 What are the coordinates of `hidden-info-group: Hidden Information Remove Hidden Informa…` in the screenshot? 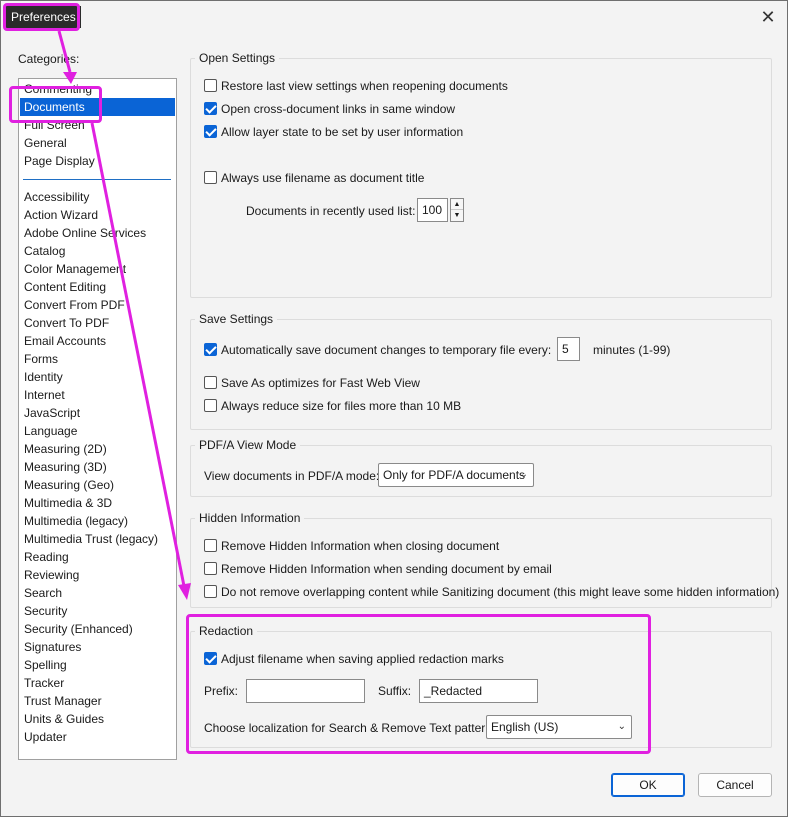 It's located at (484, 559).